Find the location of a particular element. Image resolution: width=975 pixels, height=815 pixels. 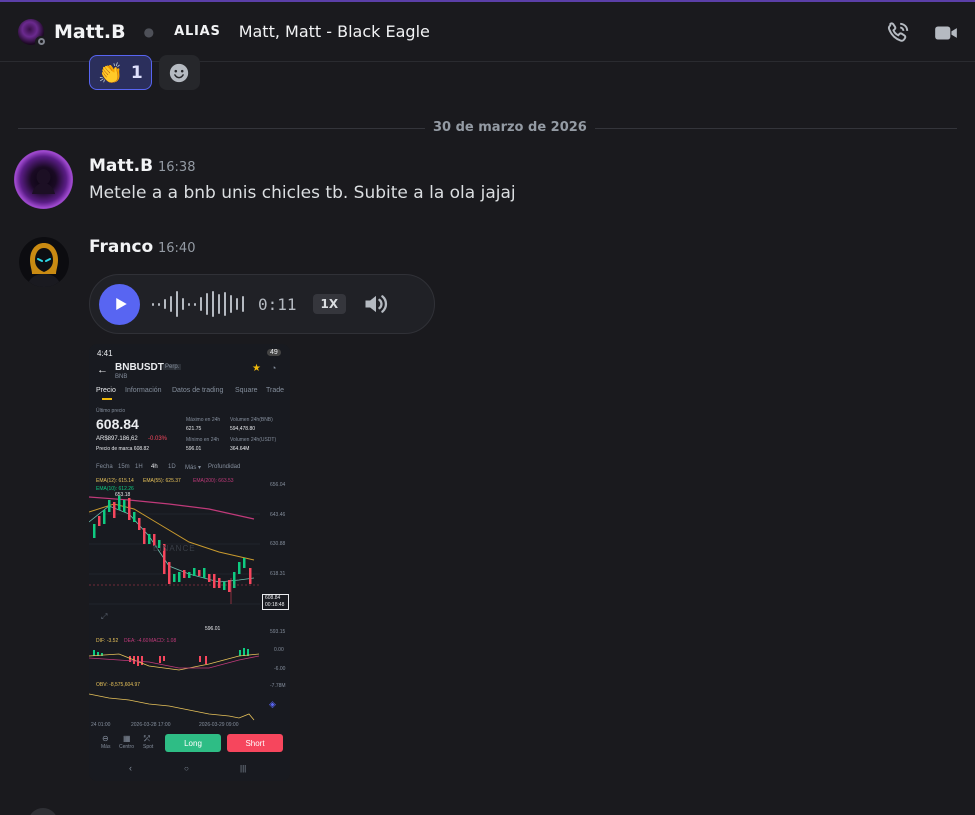

dm-username: Matt.B is located at coordinates (90, 32).